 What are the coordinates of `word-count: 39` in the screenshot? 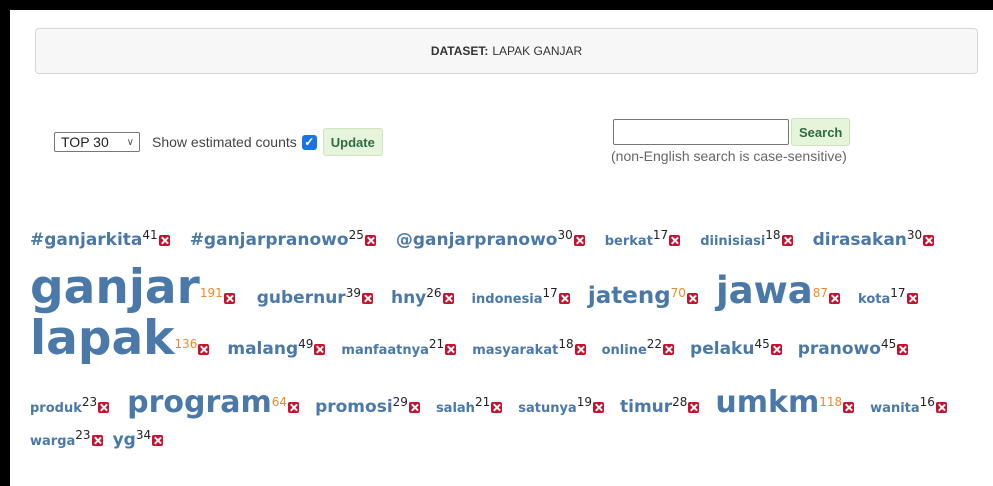 It's located at (353, 293).